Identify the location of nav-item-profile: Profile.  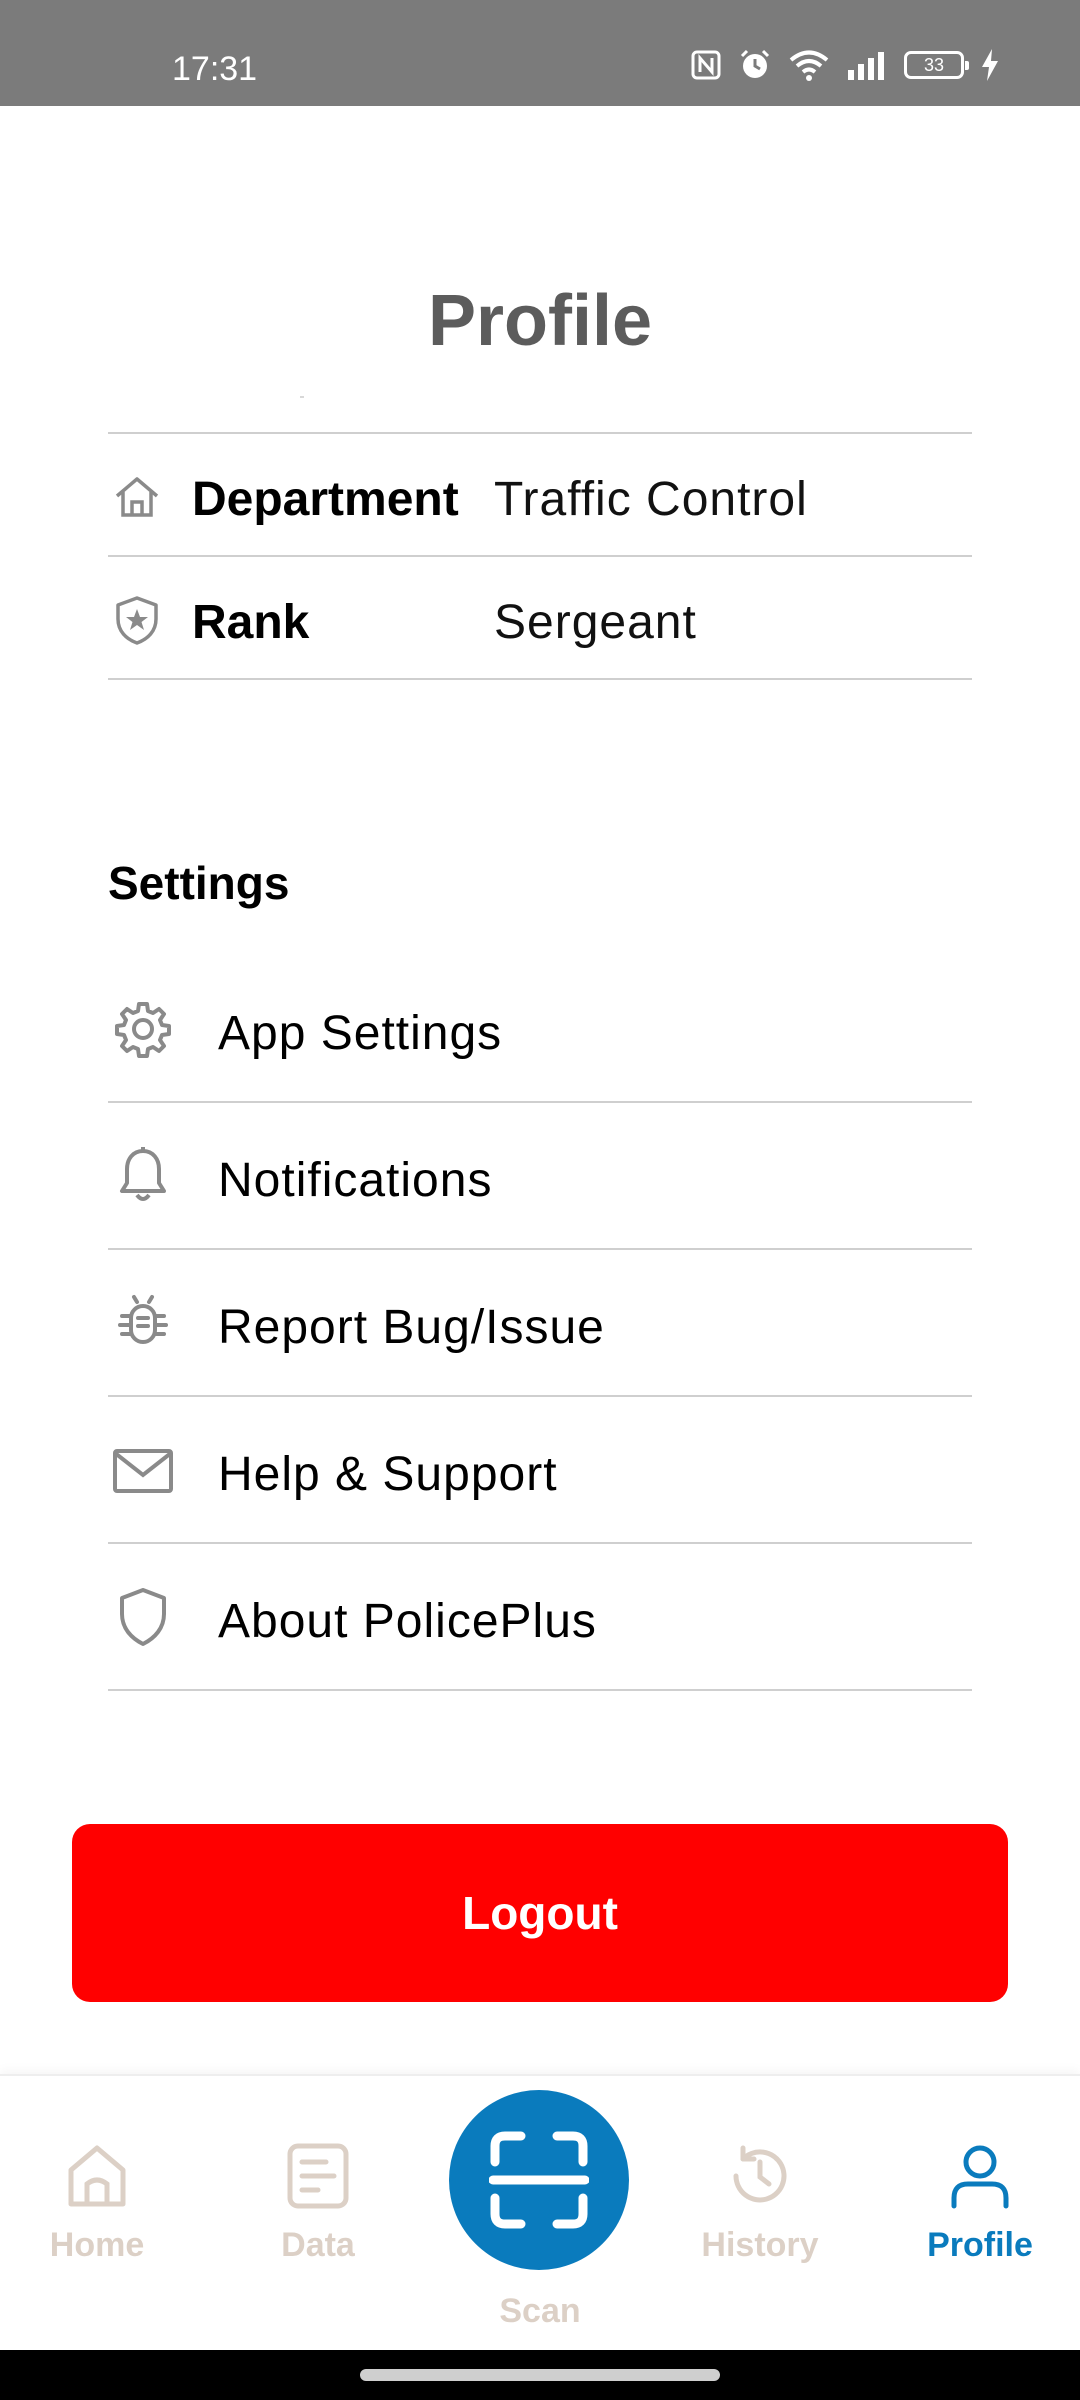
(980, 2202).